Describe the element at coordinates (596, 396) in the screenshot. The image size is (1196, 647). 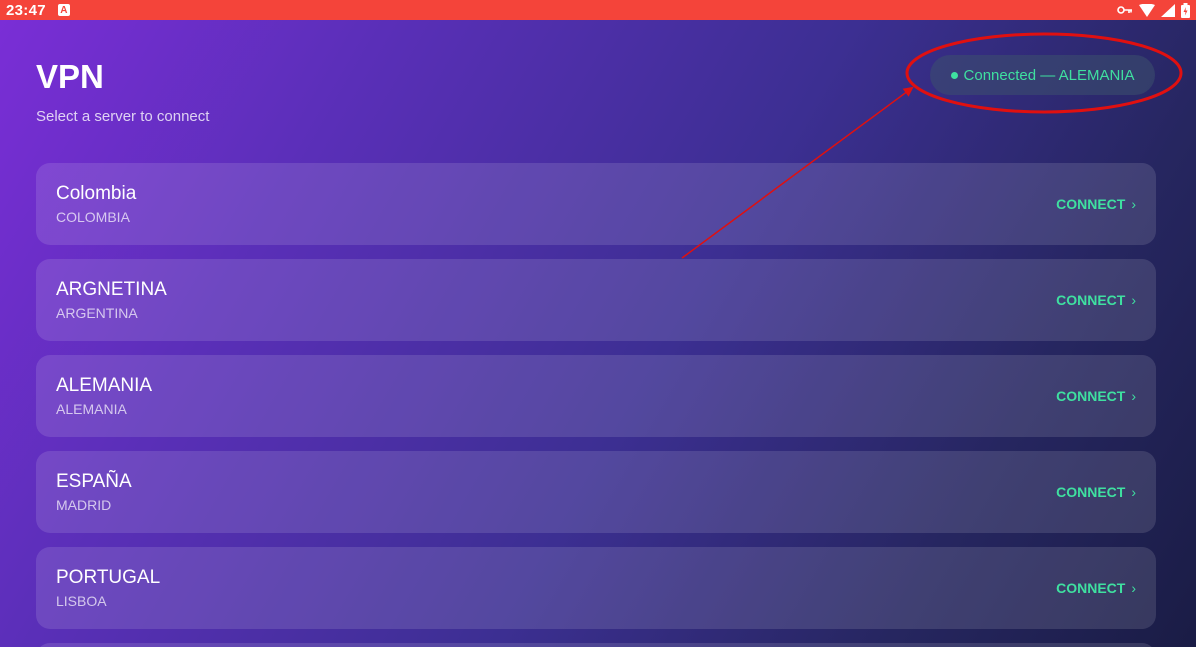
I see `server-card-alemania: ALEMANIA ALEMANIA CONNECT ›` at that location.